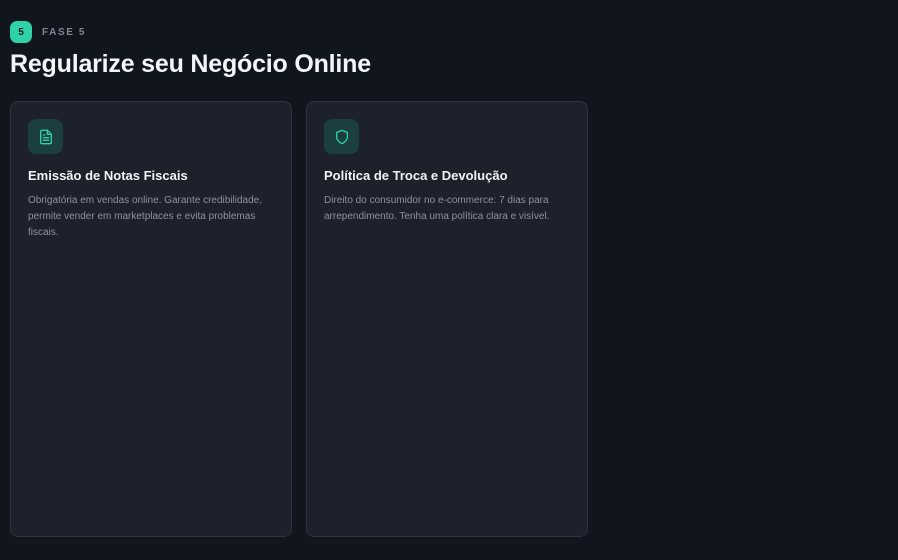  Describe the element at coordinates (449, 32) in the screenshot. I see `phase-header: 5 FASE 5` at that location.